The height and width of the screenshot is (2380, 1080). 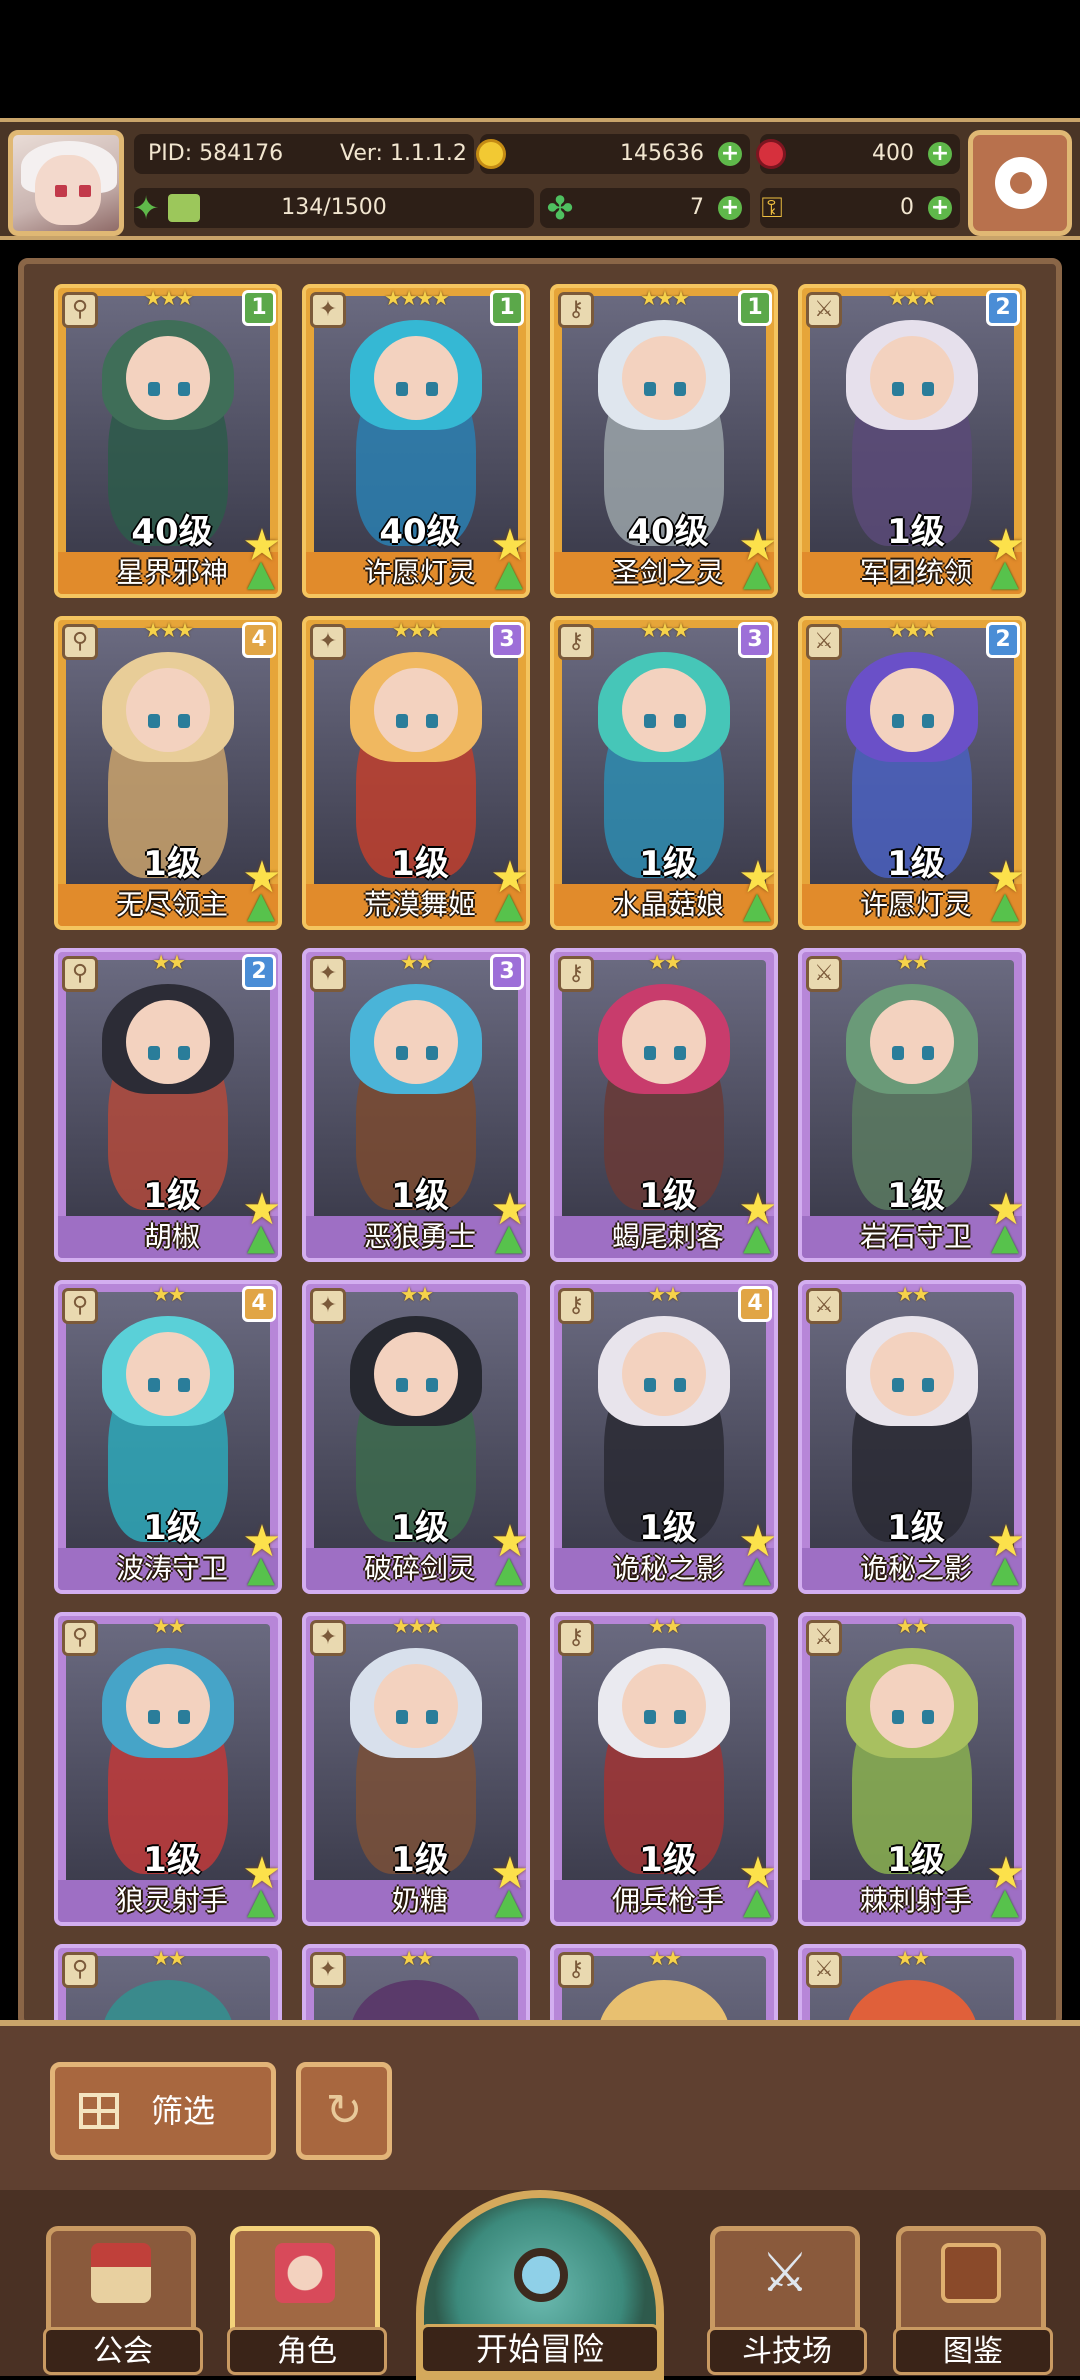 I want to click on add-key-button: +, so click(x=940, y=208).